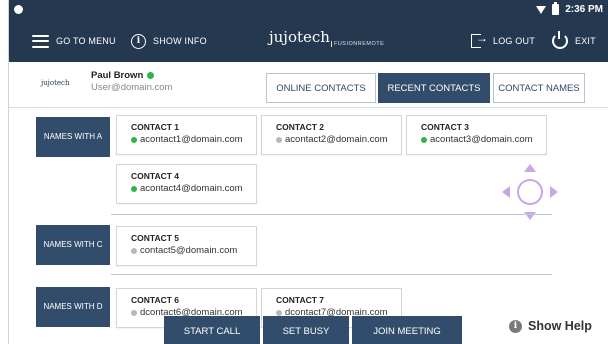 This screenshot has height=344, width=608. Describe the element at coordinates (117, 75) in the screenshot. I see `user-name-text: Paul Brown` at that location.